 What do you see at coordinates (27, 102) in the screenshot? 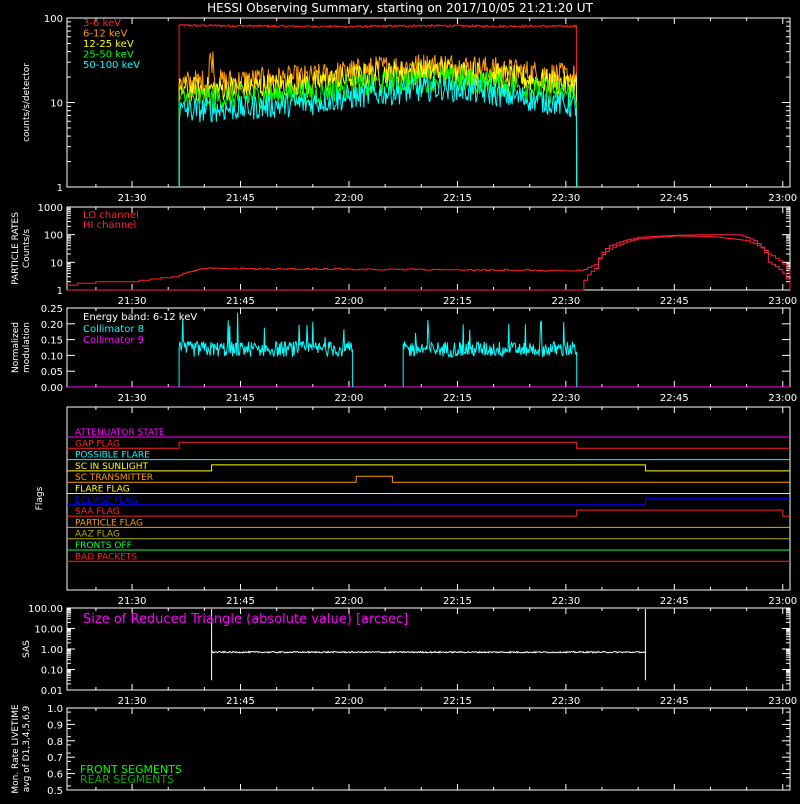
I see `y-axis-label: counts/s/detector` at bounding box center [27, 102].